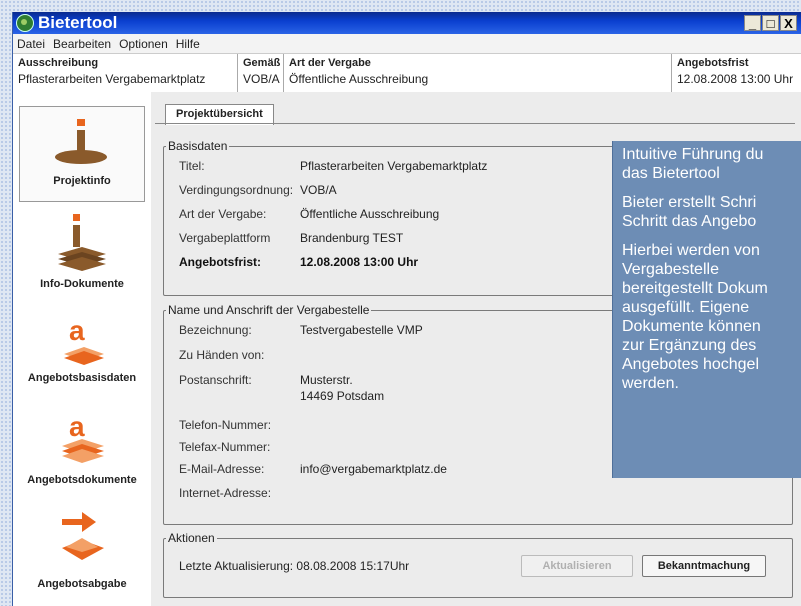 Image resolution: width=801 pixels, height=606 pixels. I want to click on callout-paragraph: Bieter erstellt Schri Schritt das Angebo, so click(711, 212).